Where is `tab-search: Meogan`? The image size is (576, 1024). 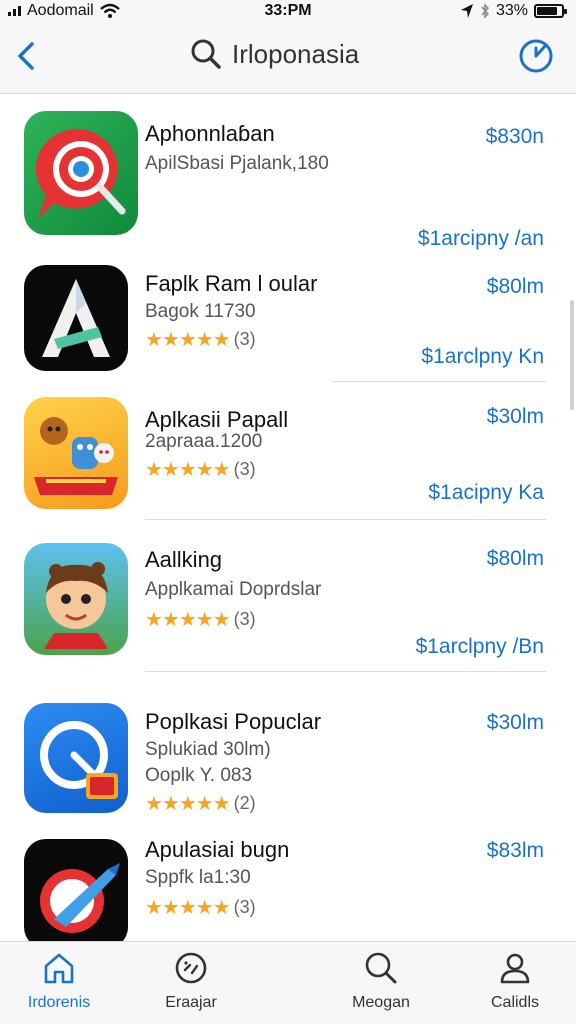
tab-search: Meogan is located at coordinates (381, 981).